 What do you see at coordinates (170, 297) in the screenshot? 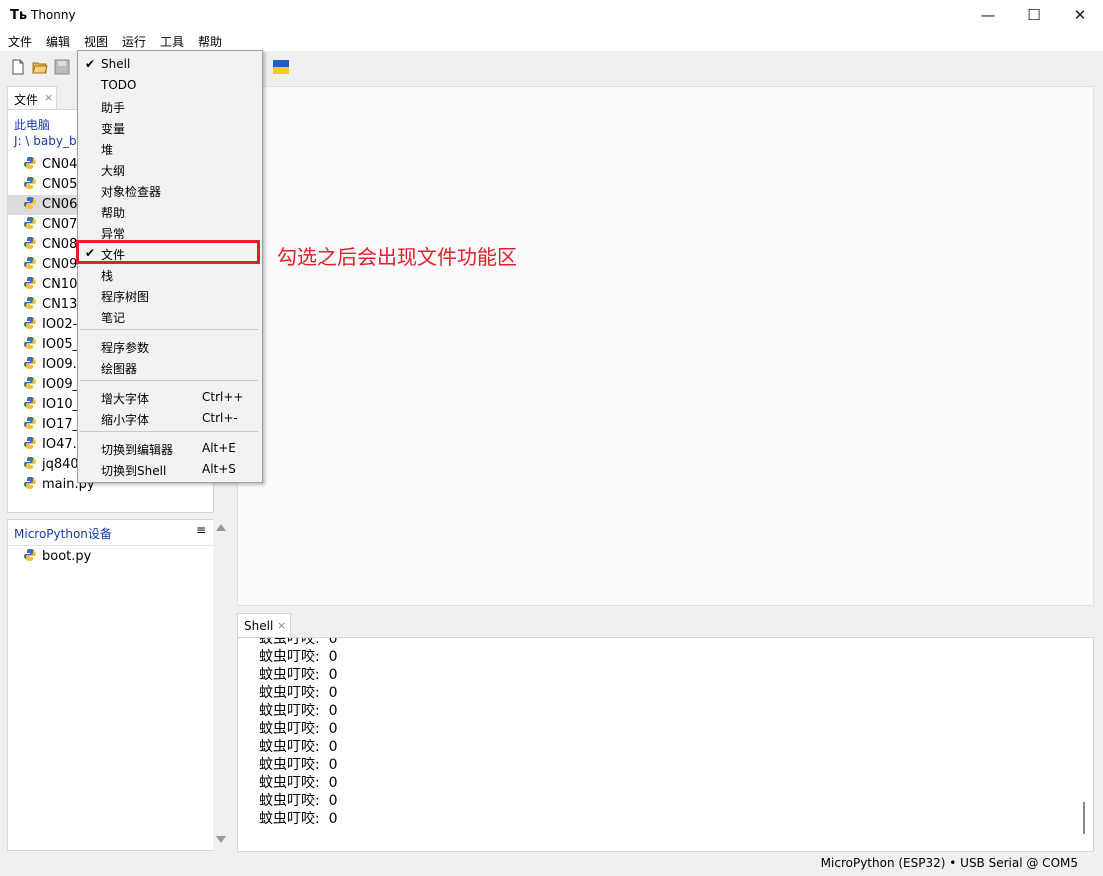
I see `view-menu-item: 程序树图` at bounding box center [170, 297].